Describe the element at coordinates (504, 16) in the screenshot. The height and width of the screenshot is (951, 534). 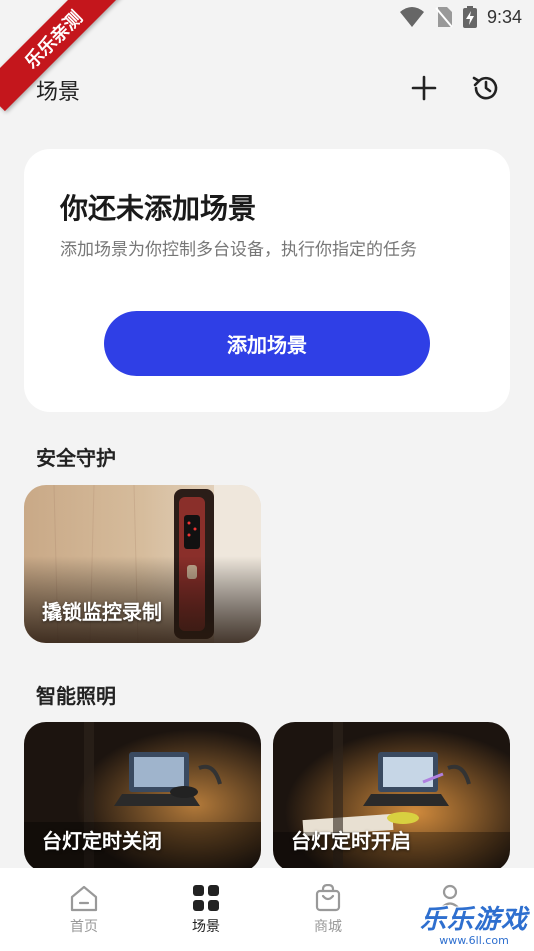
I see `status-time: 9:34` at that location.